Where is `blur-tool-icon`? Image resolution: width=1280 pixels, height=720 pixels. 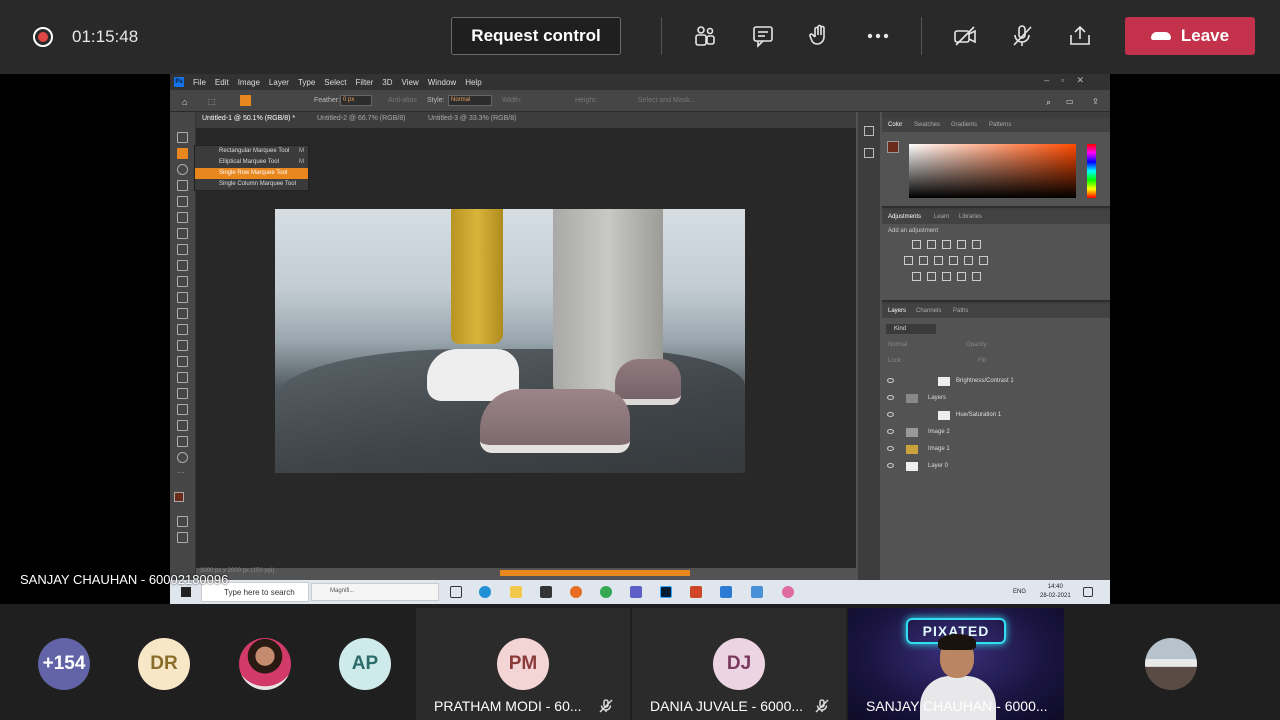
blur-tool-icon is located at coordinates (182, 345).